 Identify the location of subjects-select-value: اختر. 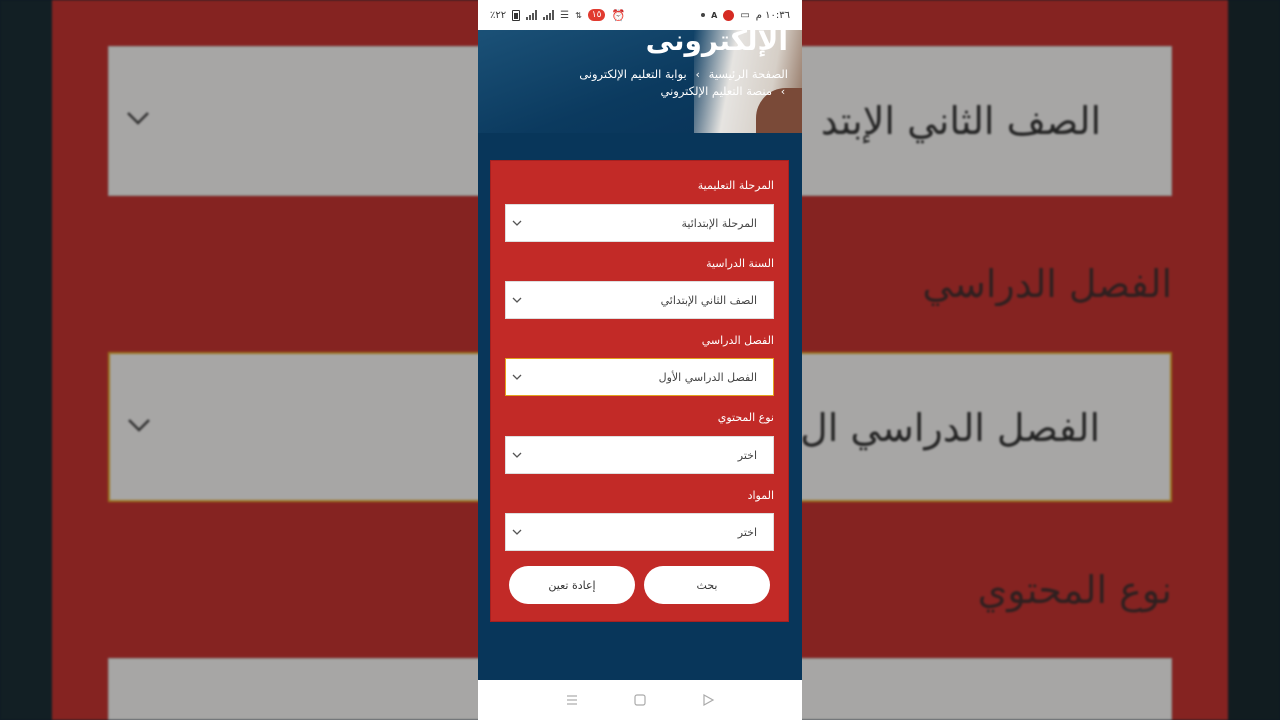
(747, 532).